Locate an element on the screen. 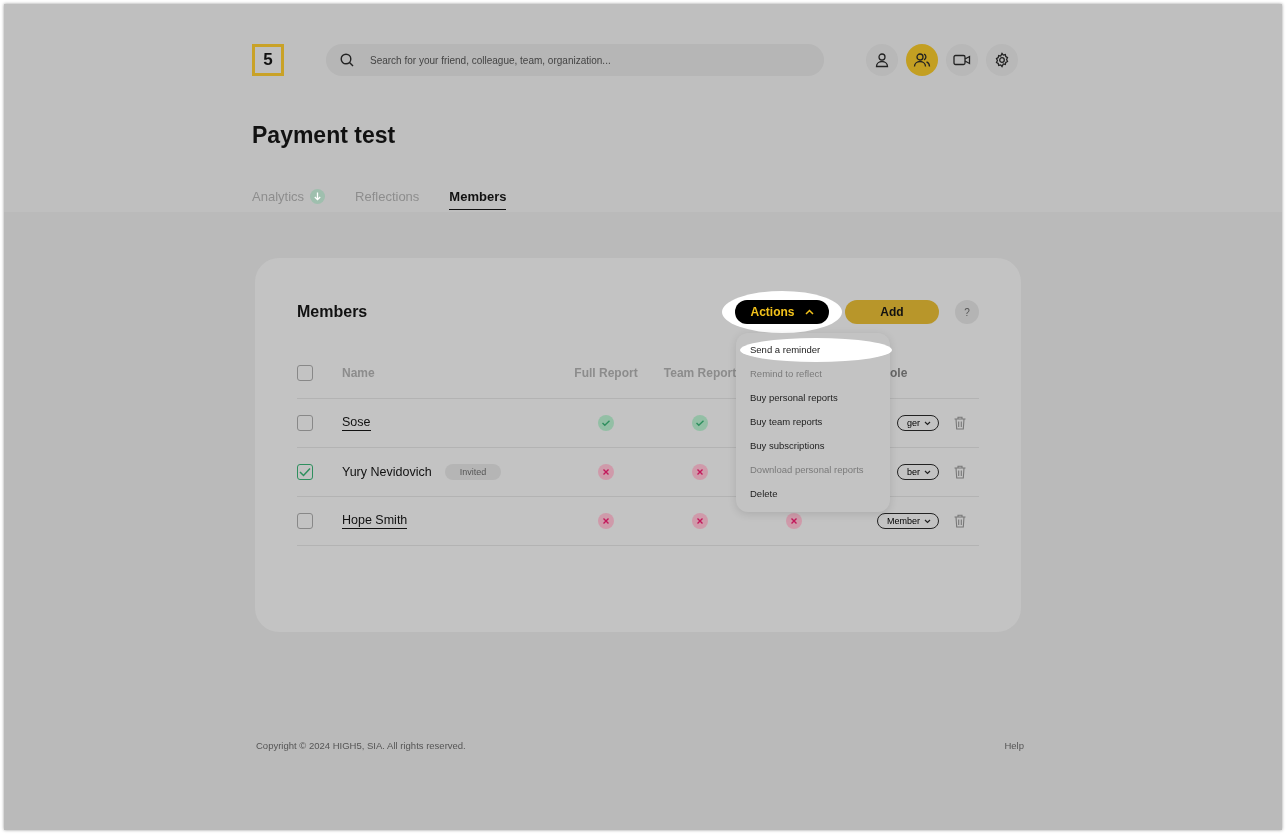  people-icon is located at coordinates (922, 60).